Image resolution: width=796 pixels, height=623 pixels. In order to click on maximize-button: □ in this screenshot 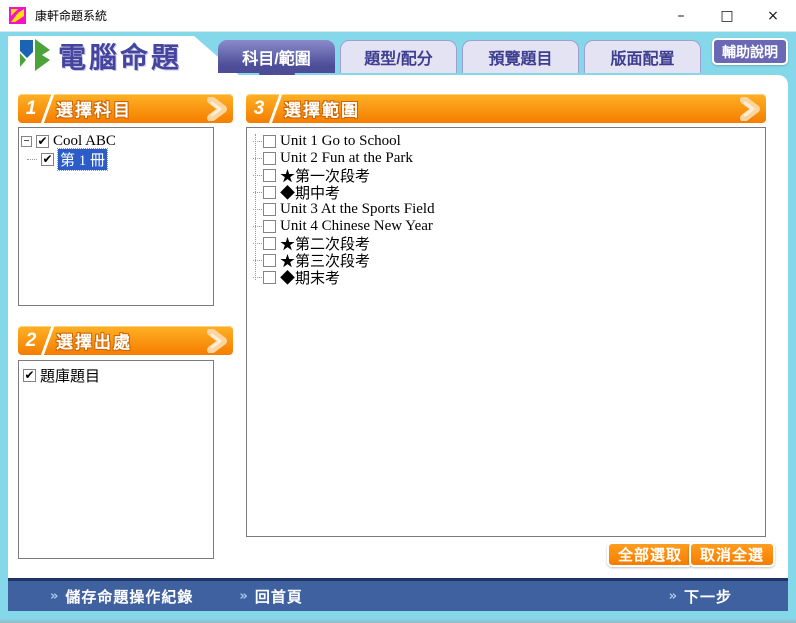, I will do `click(727, 15)`.